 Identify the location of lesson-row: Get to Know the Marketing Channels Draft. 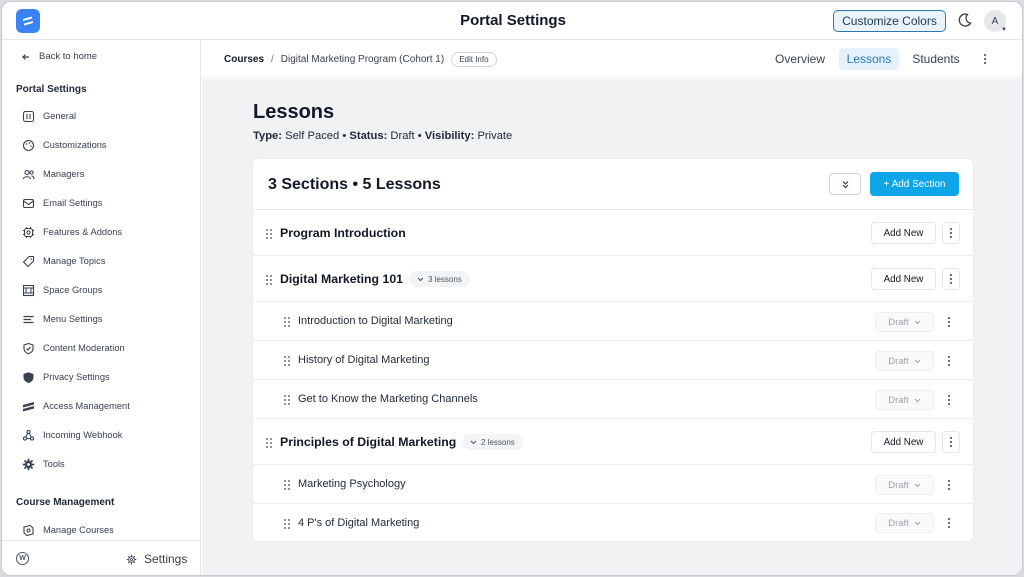
(613, 400).